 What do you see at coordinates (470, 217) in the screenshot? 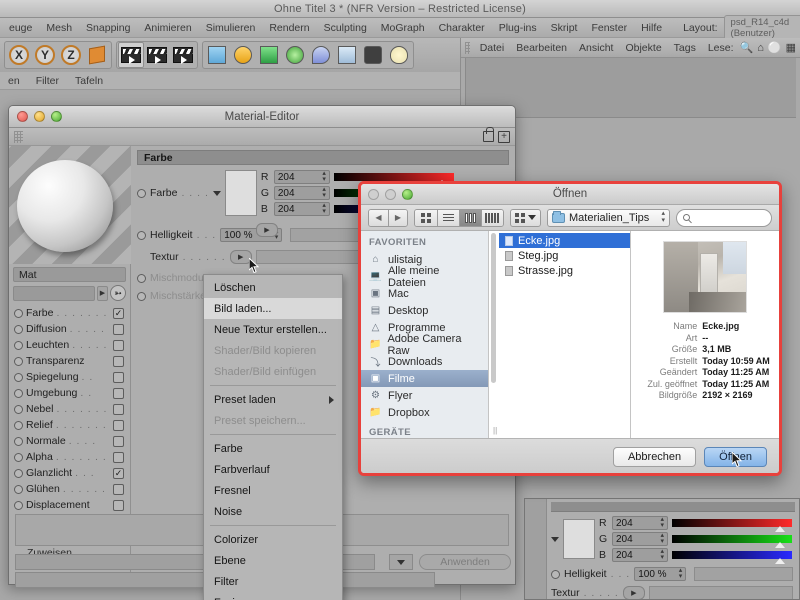
I see `column-view-button` at bounding box center [470, 217].